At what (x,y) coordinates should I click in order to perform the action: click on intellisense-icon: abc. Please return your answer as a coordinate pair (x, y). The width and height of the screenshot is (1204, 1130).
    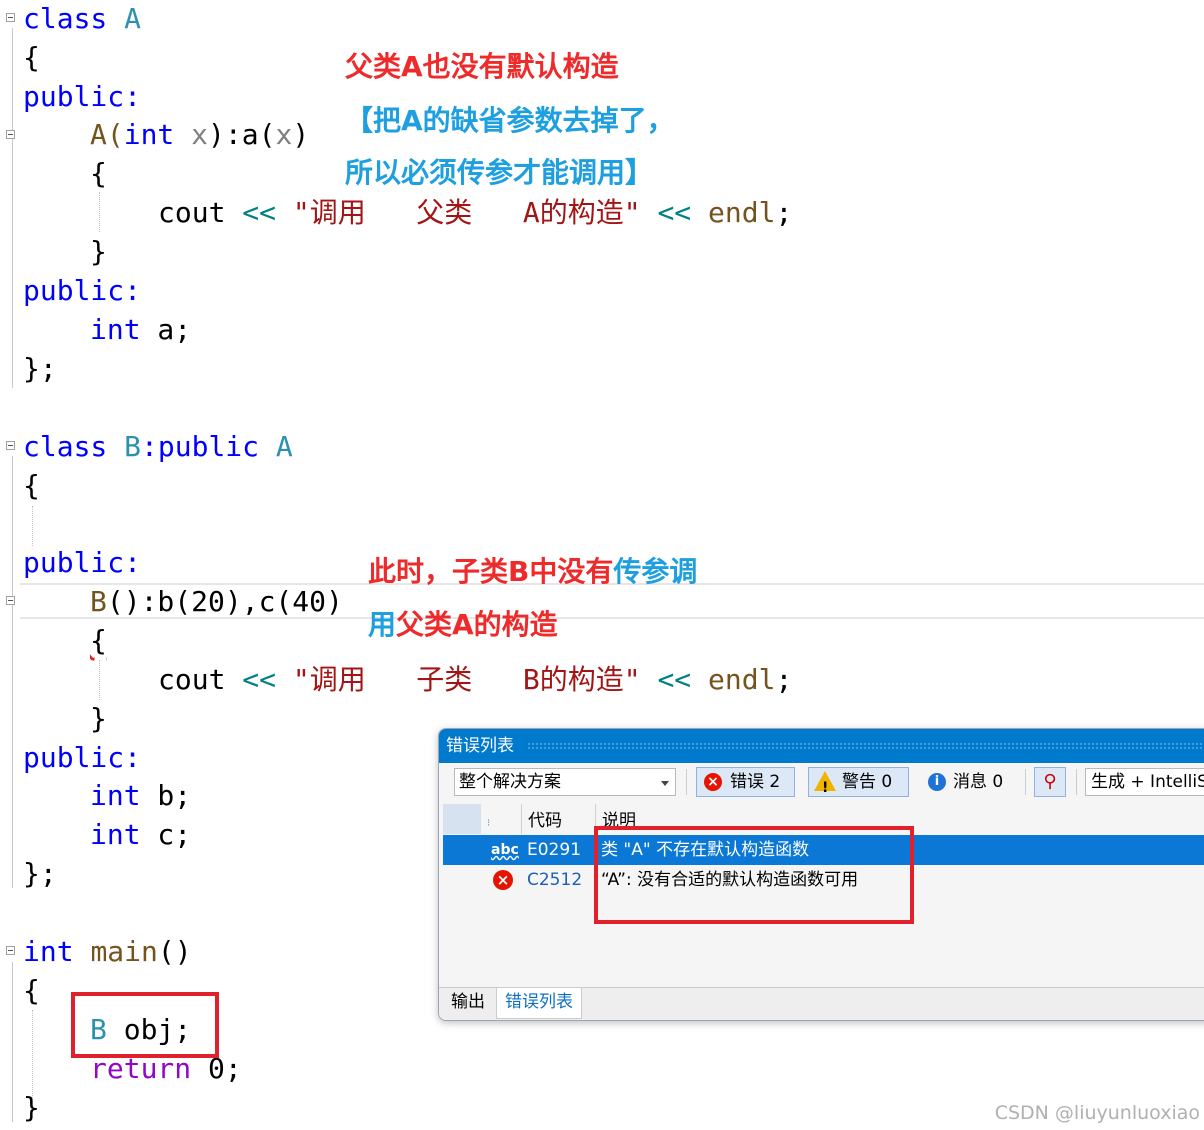
    Looking at the image, I should click on (505, 850).